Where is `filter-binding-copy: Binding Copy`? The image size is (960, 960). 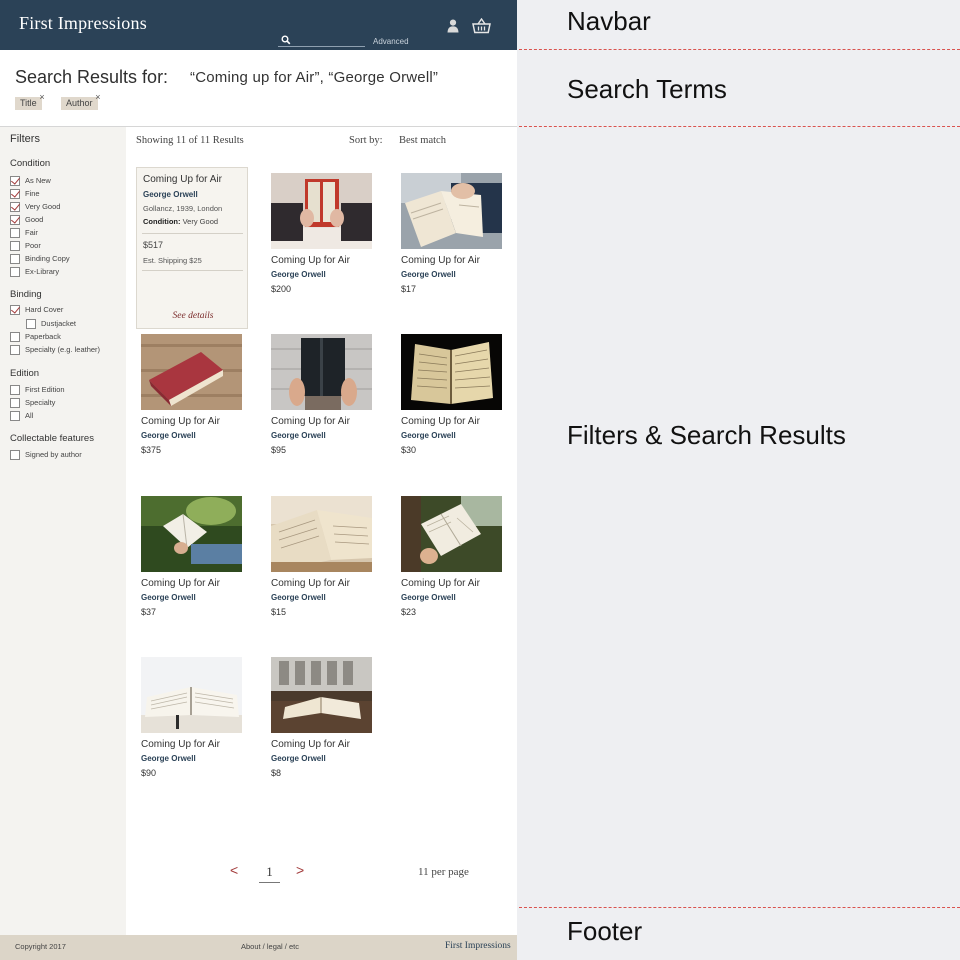 filter-binding-copy: Binding Copy is located at coordinates (40, 258).